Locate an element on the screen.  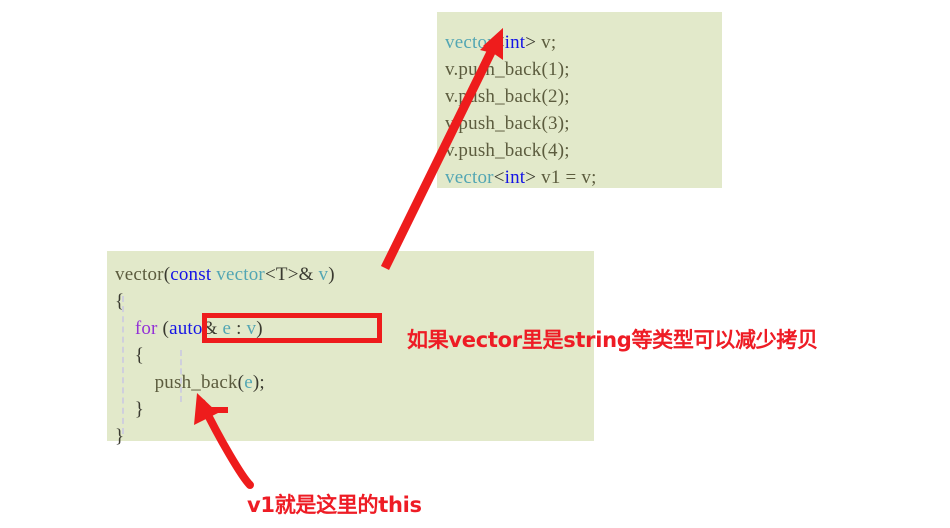
code-token: v; is located at coordinates (549, 42).